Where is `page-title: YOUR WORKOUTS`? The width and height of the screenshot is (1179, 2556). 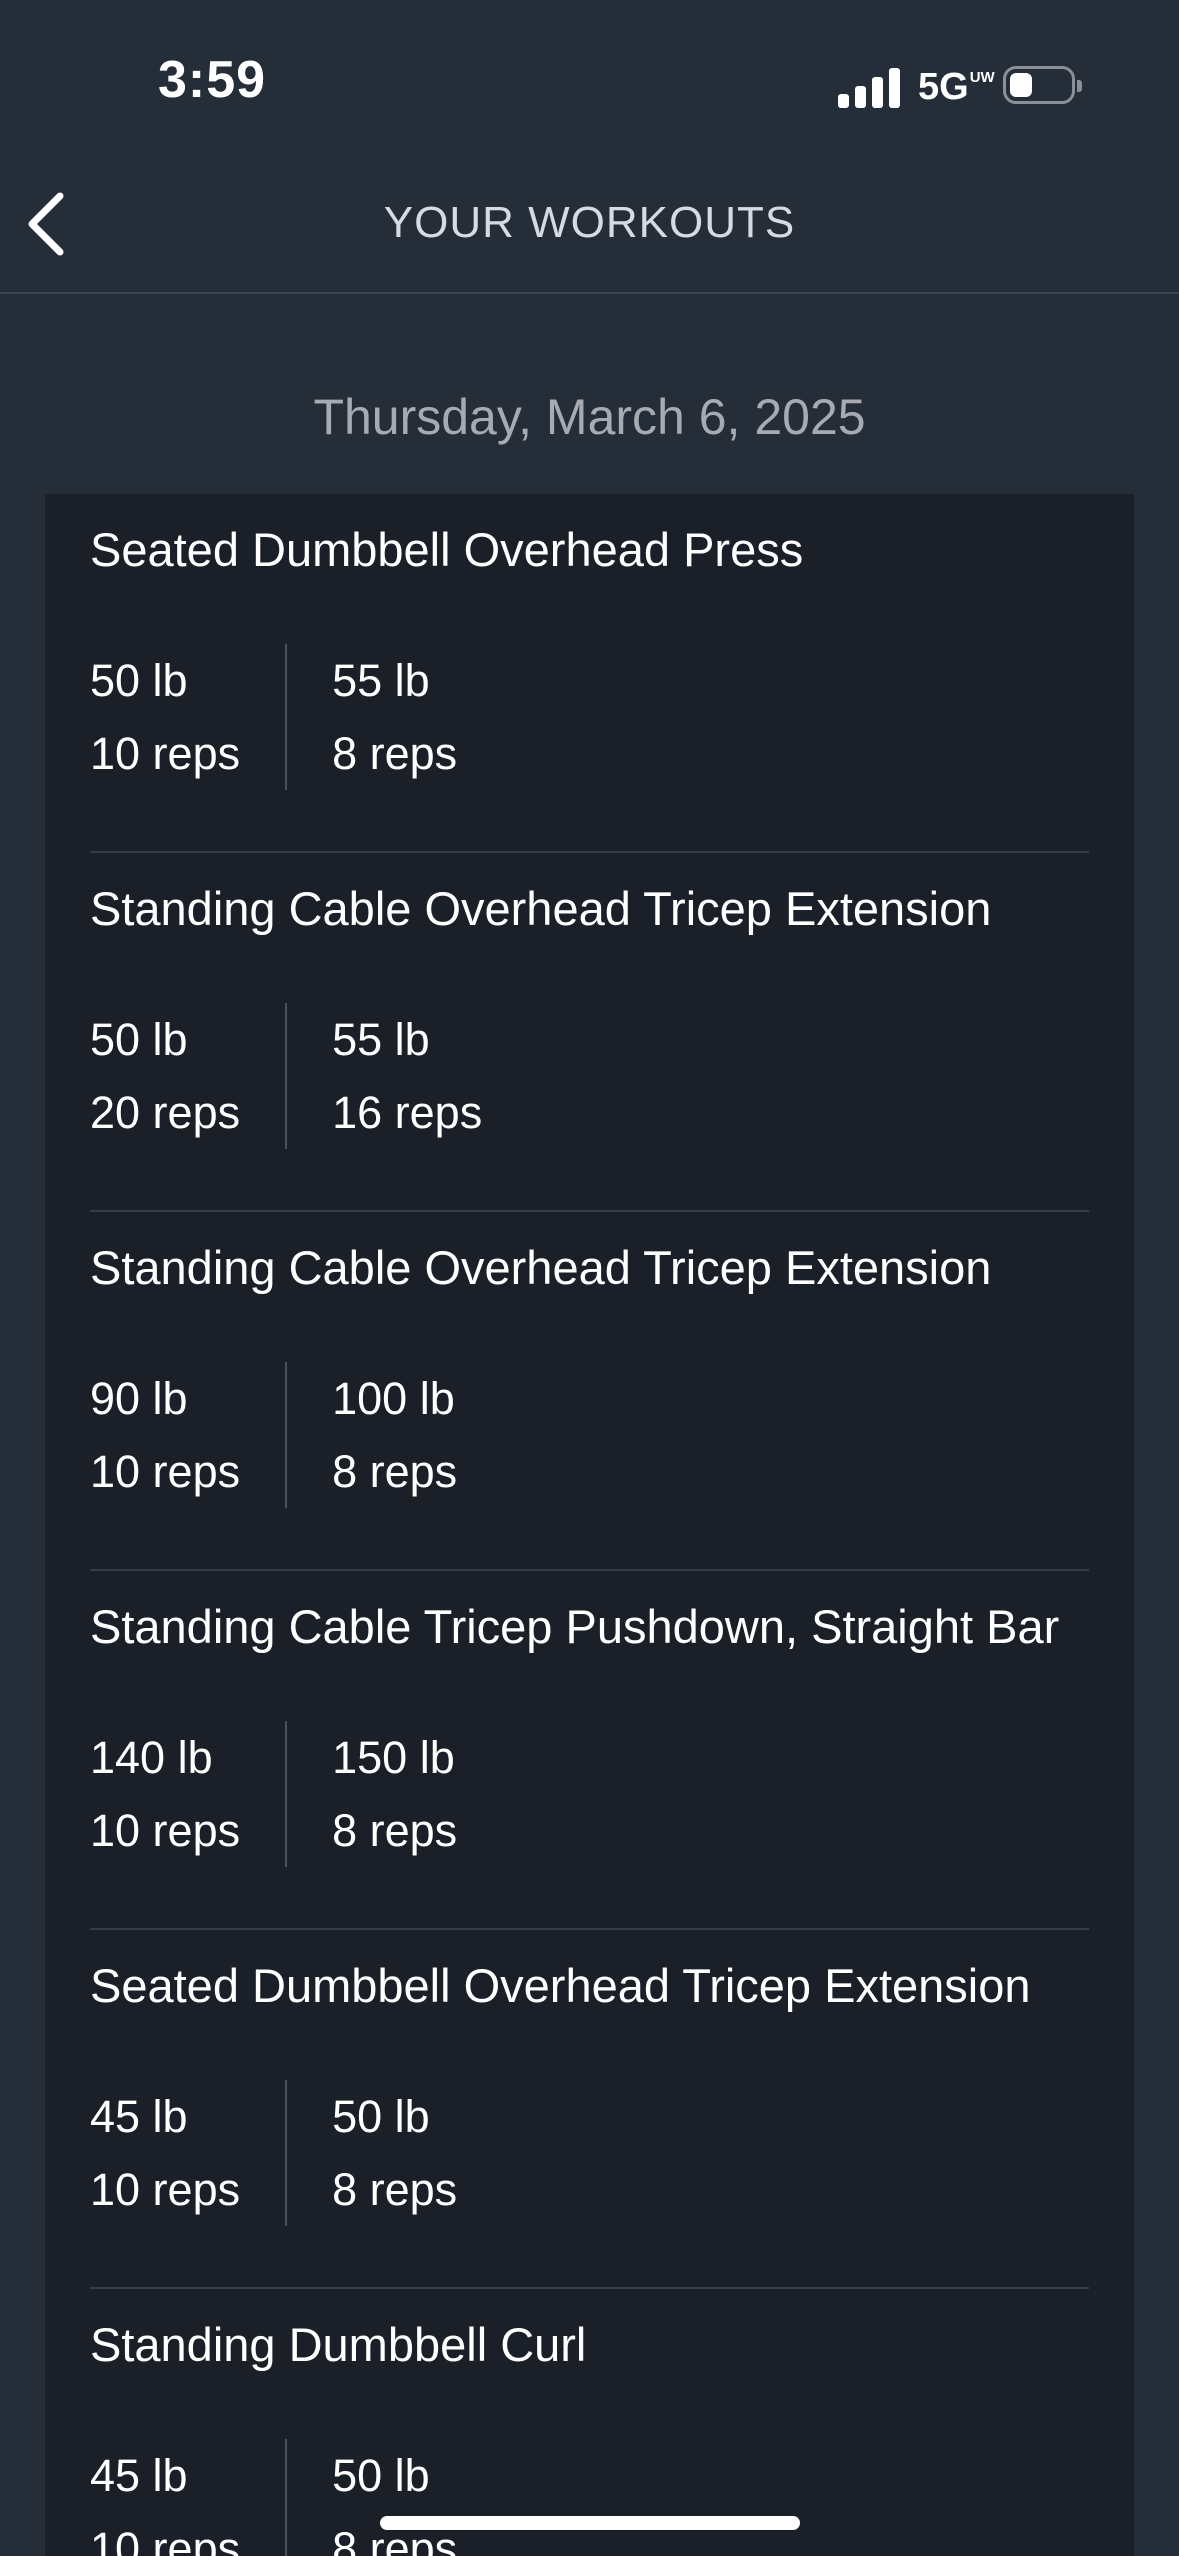
page-title: YOUR WORKOUTS is located at coordinates (589, 222).